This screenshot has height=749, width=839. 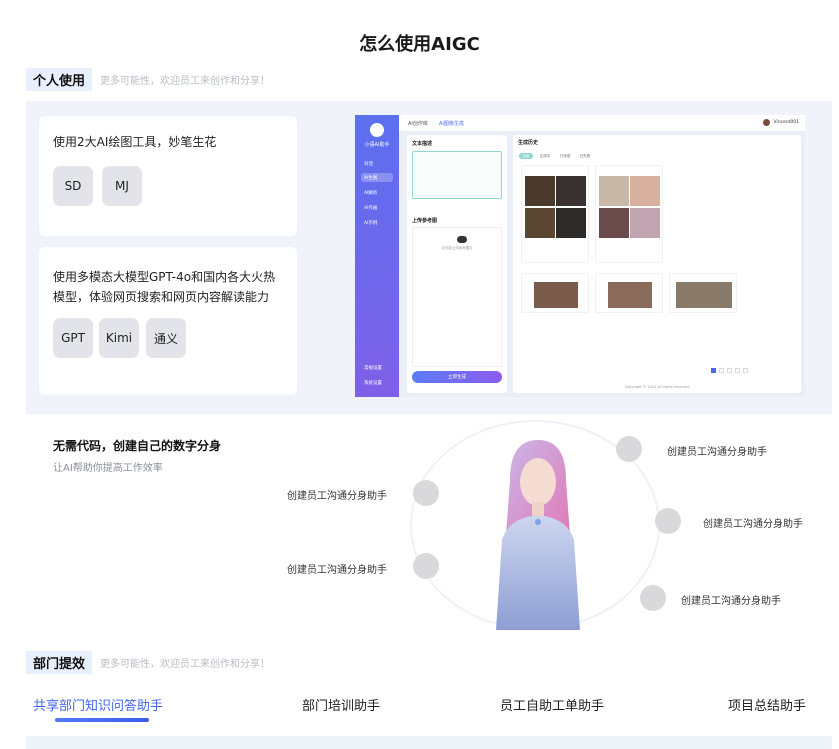 I want to click on mockup-tab-active: AI图像生成, so click(x=451, y=124).